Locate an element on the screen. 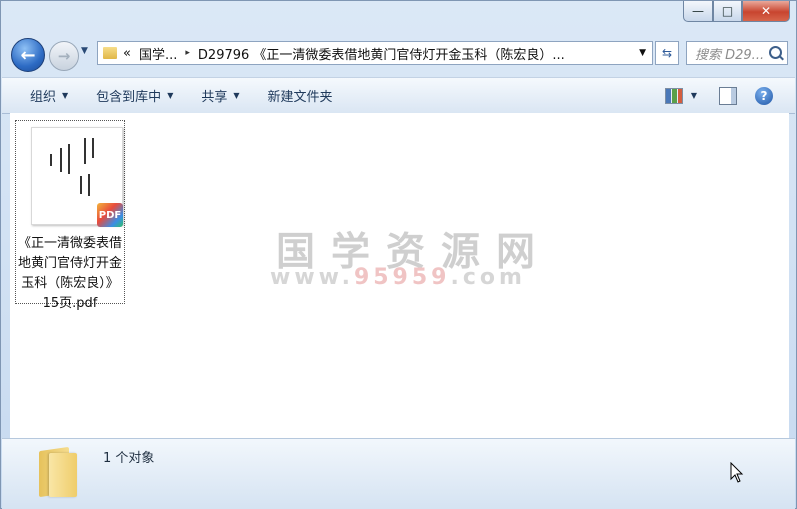 This screenshot has height=509, width=797. command-bar-right: ▼ ? is located at coordinates (729, 95).